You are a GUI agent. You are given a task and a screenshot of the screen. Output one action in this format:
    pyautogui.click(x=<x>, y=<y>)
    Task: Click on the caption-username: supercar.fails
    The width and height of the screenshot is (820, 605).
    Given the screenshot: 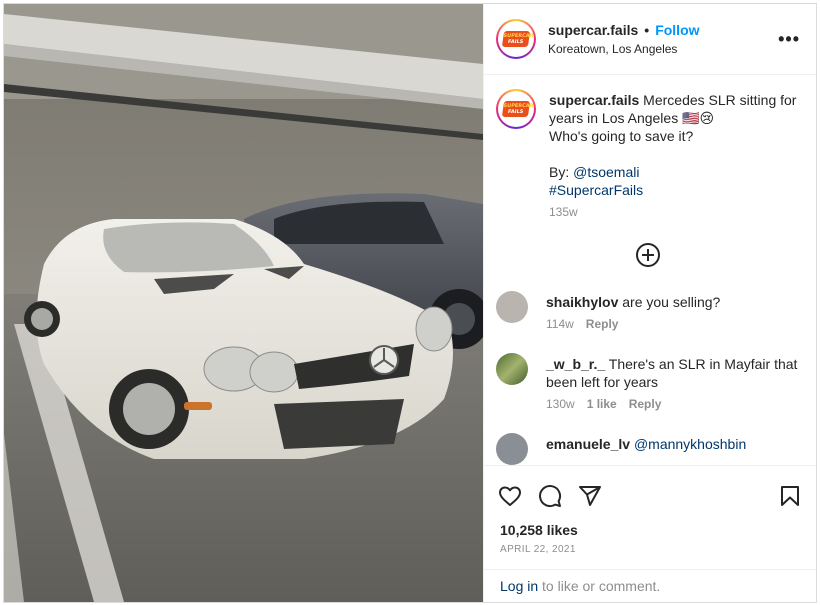 What is the action you would take?
    pyautogui.click(x=594, y=100)
    